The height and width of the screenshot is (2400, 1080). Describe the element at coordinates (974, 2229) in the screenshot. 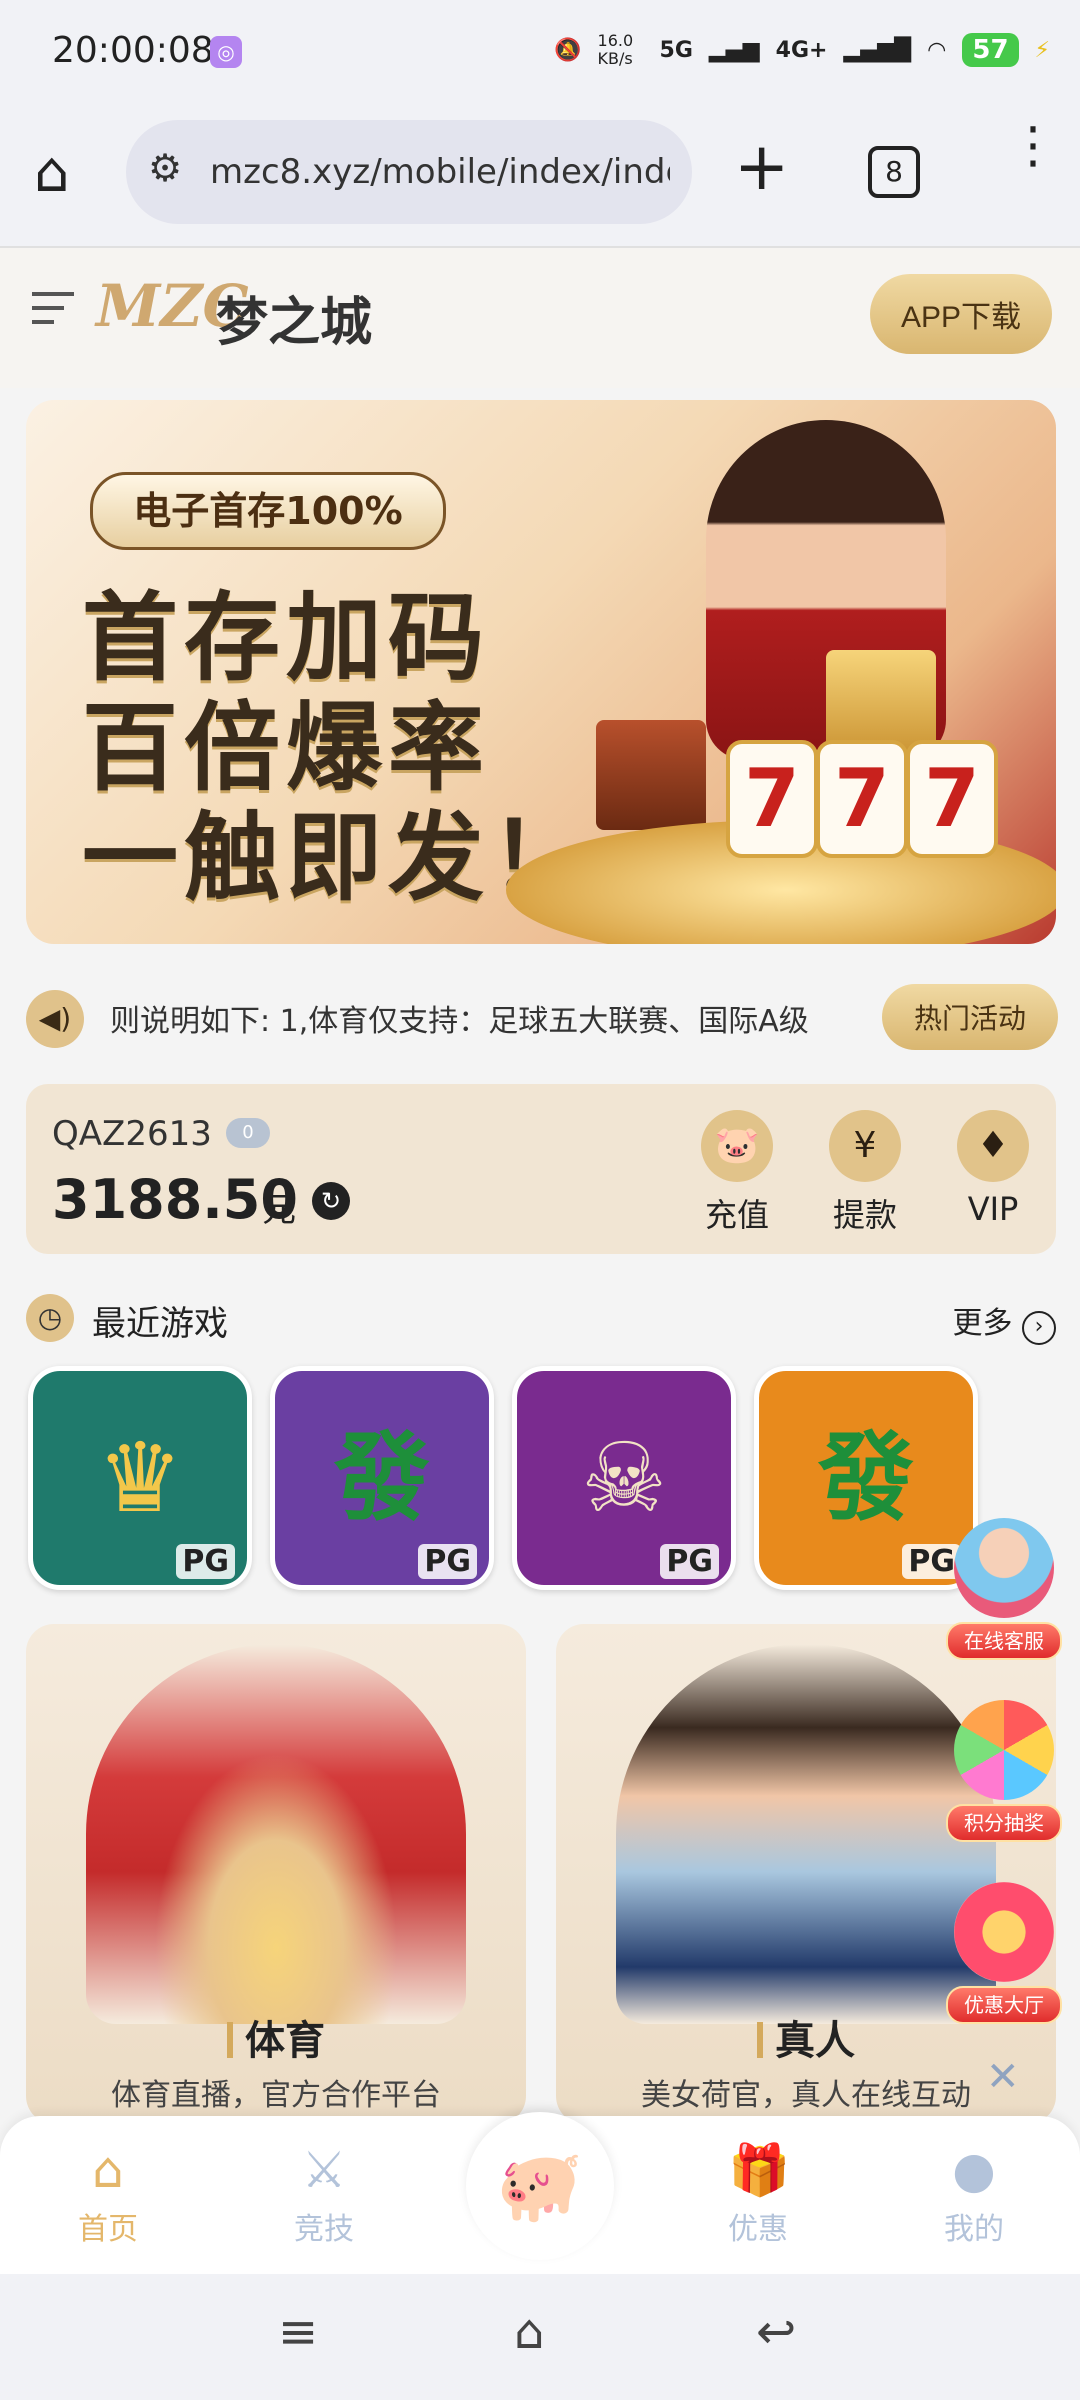

I see `tab-label: 我的` at that location.